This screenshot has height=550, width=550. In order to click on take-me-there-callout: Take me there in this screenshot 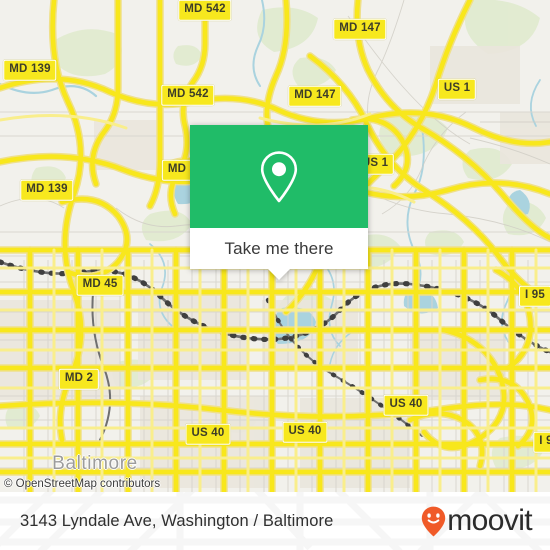, I will do `click(279, 202)`.